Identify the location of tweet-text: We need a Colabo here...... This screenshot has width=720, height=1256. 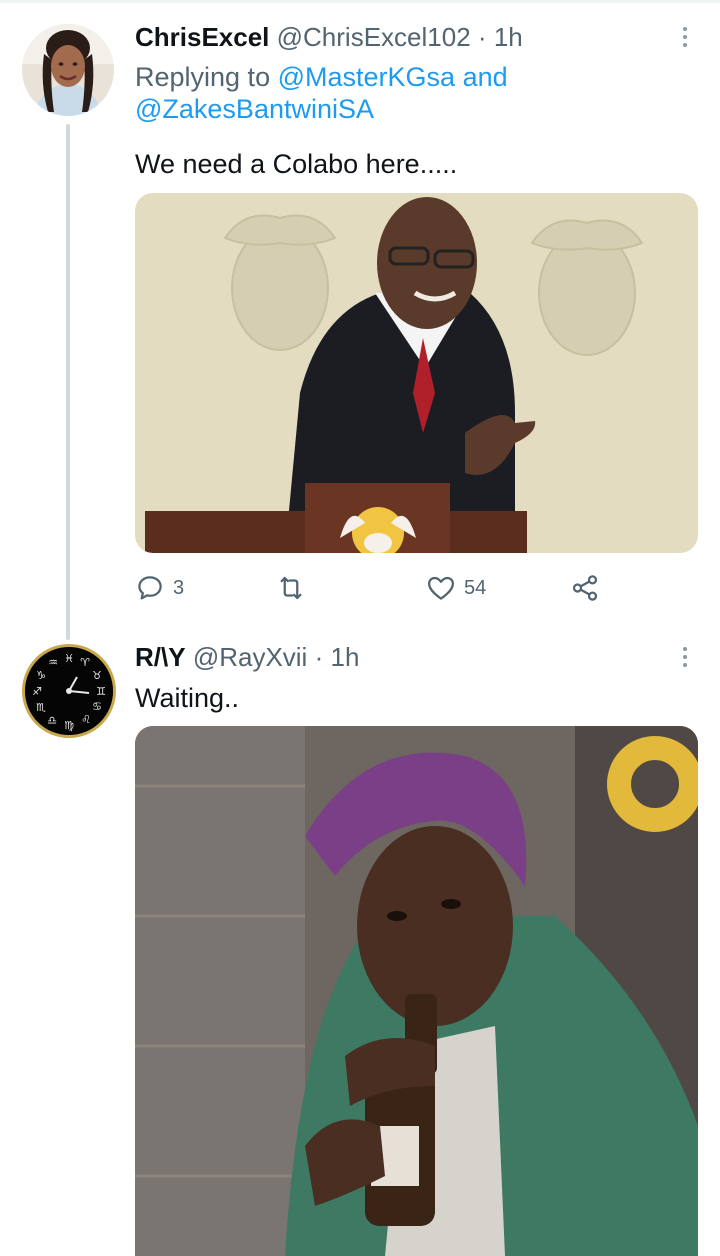
(296, 164).